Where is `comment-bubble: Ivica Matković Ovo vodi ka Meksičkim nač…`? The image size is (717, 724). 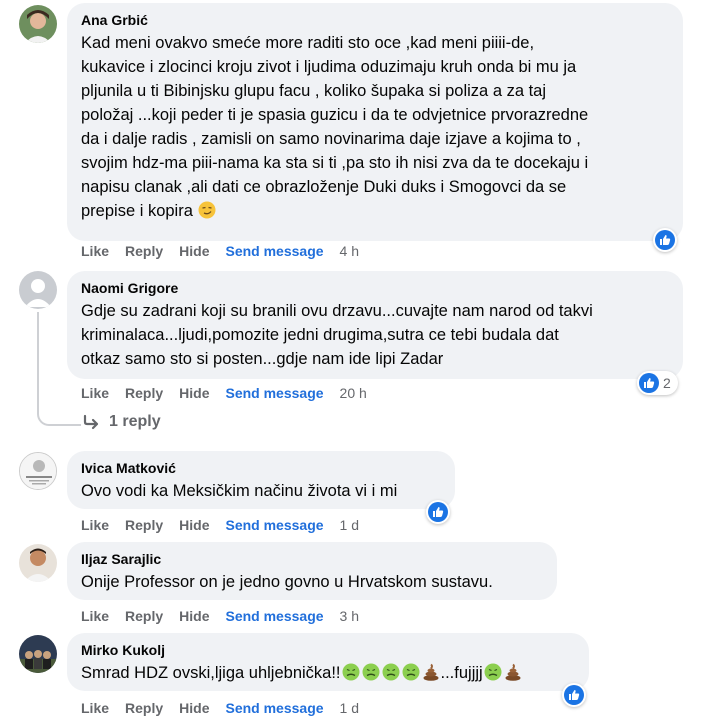
comment-bubble: Ivica Matković Ovo vodi ka Meksičkim nač… is located at coordinates (261, 480).